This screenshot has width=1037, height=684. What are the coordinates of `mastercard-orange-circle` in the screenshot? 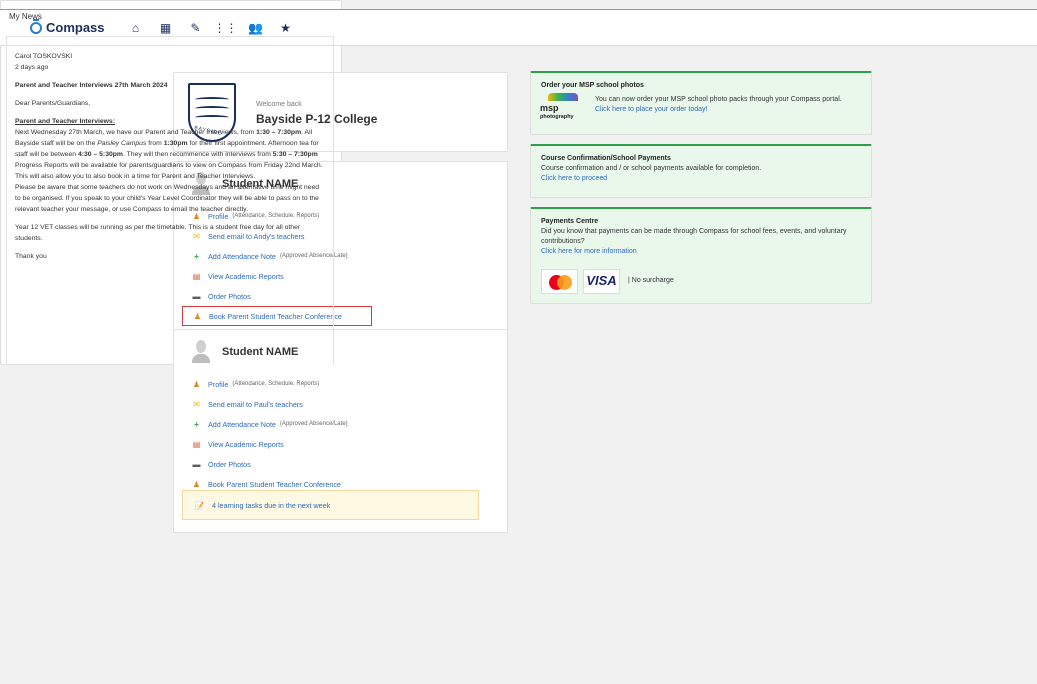 It's located at (564, 282).